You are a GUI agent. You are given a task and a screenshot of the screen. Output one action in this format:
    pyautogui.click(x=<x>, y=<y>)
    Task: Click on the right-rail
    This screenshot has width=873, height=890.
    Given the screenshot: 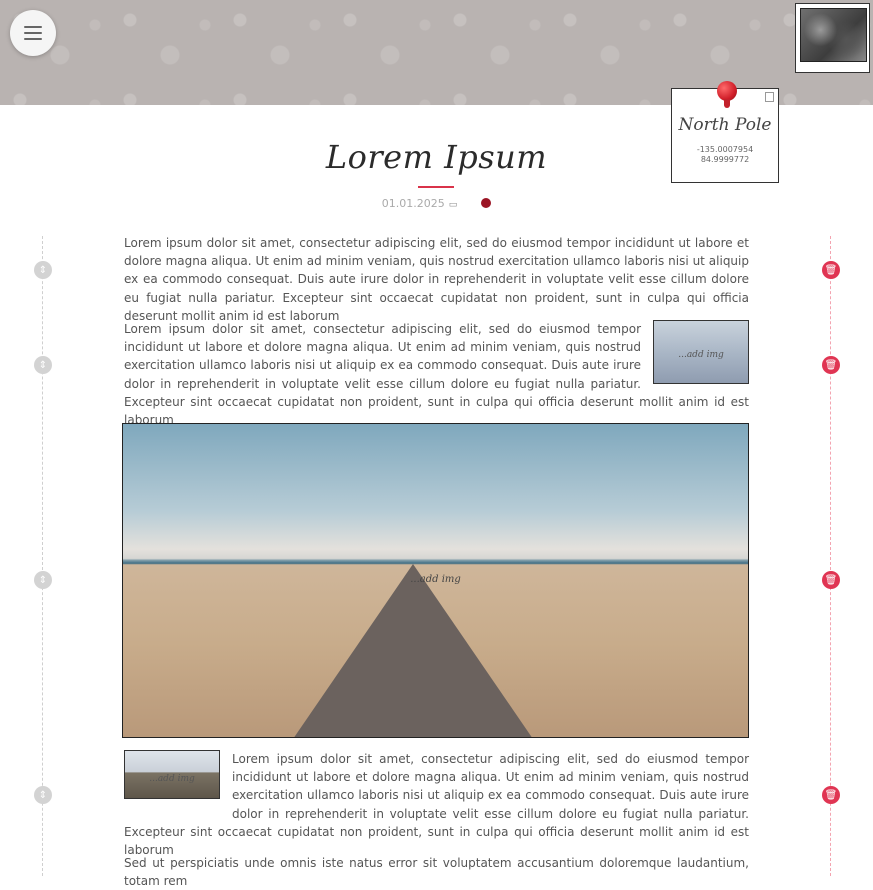 What is the action you would take?
    pyautogui.click(x=830, y=556)
    